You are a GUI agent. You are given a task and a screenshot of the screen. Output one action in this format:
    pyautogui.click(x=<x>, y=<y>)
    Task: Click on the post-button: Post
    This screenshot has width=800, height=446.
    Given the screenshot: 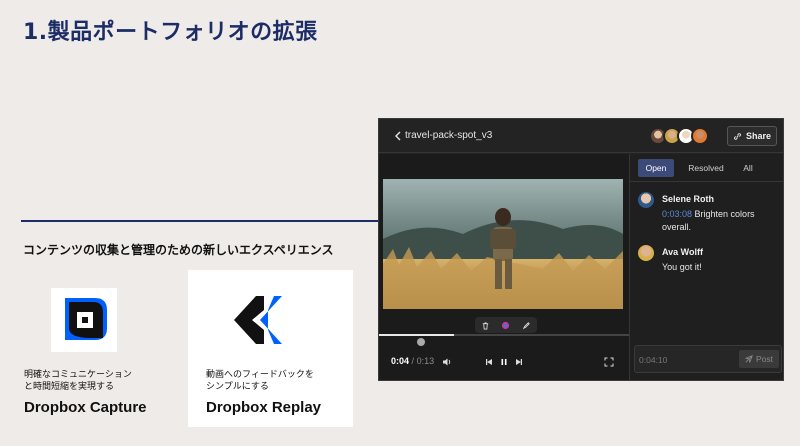 What is the action you would take?
    pyautogui.click(x=759, y=359)
    